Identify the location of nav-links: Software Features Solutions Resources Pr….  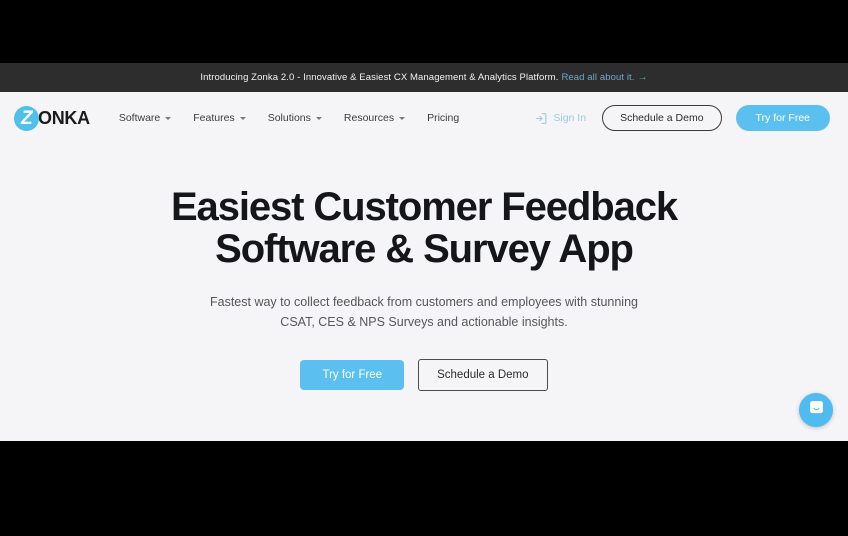
(289, 118).